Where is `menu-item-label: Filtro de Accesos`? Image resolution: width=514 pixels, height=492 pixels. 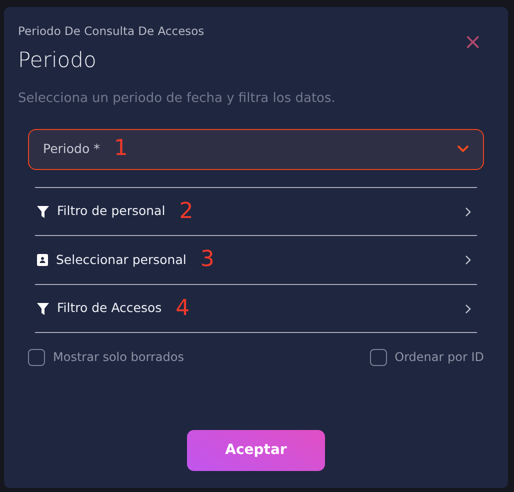 menu-item-label: Filtro de Accesos is located at coordinates (109, 308).